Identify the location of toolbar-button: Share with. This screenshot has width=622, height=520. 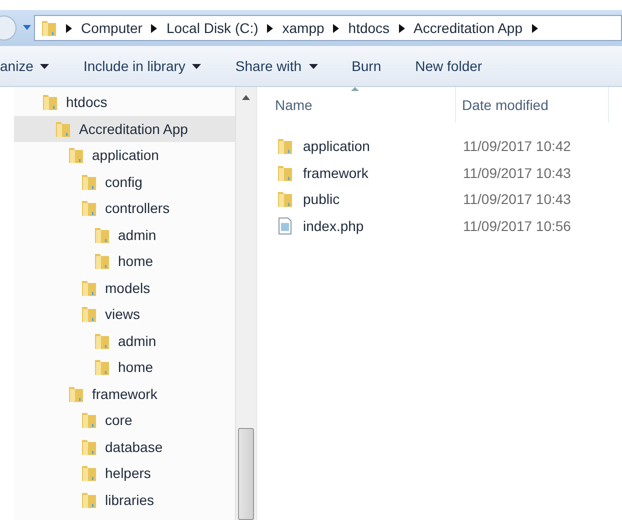
(276, 66).